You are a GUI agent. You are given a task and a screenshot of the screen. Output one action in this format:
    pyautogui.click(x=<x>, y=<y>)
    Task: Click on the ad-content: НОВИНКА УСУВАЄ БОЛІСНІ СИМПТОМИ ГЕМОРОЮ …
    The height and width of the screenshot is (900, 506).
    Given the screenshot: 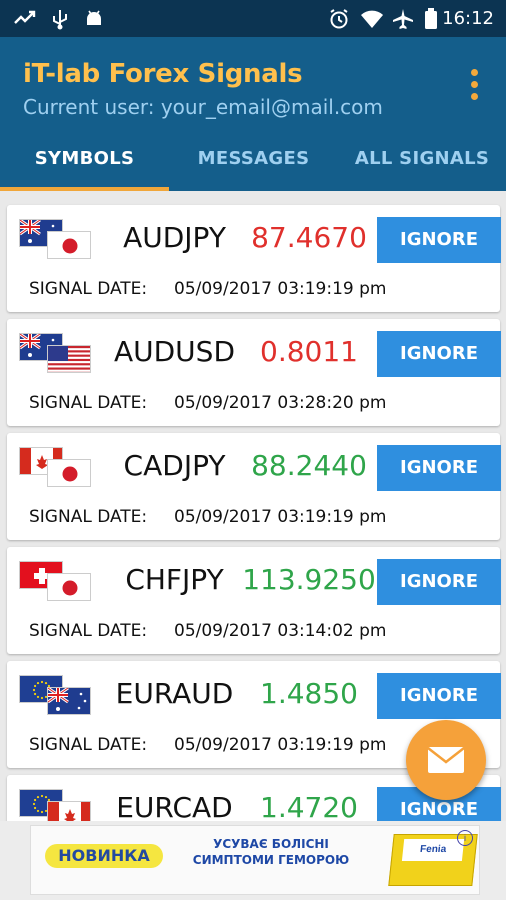 What is the action you would take?
    pyautogui.click(x=255, y=860)
    